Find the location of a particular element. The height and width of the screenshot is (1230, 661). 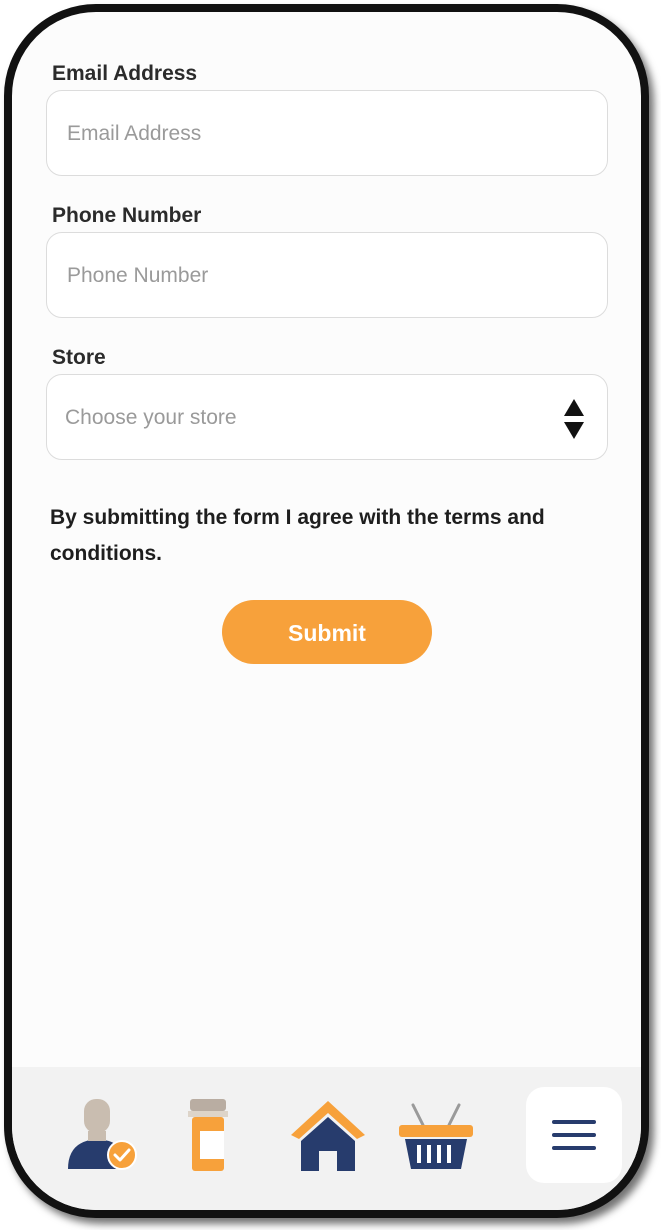

pill-bottle-icon is located at coordinates (208, 1135).